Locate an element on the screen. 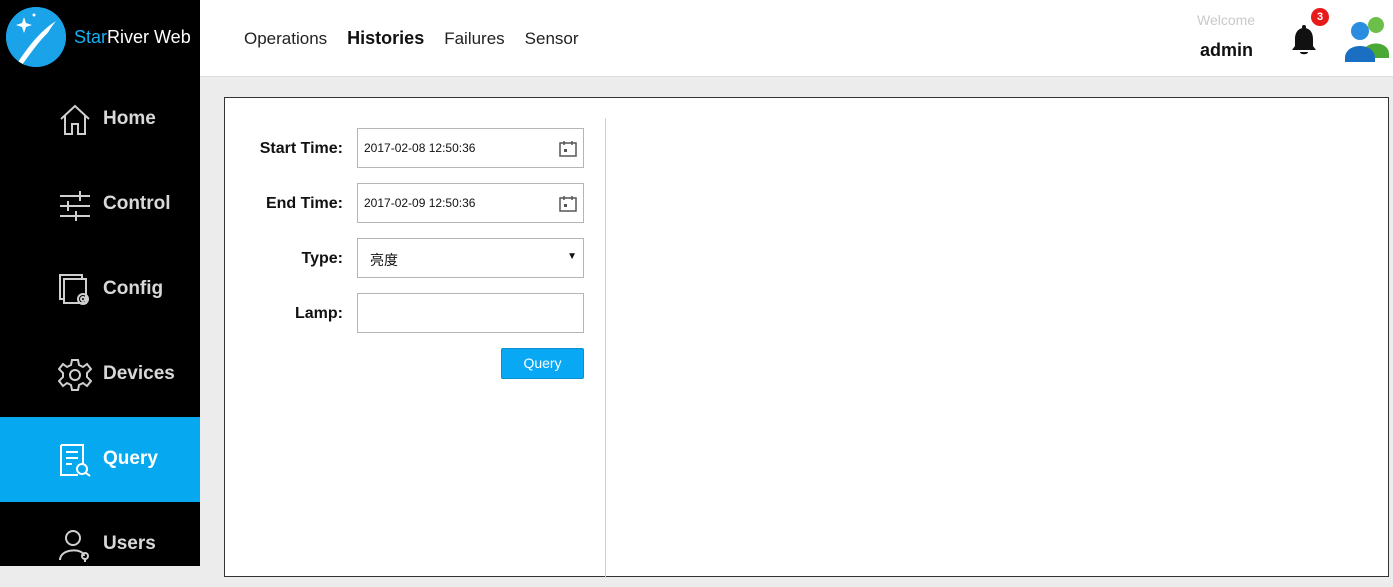 The width and height of the screenshot is (1393, 587). panel-divider is located at coordinates (605, 348).